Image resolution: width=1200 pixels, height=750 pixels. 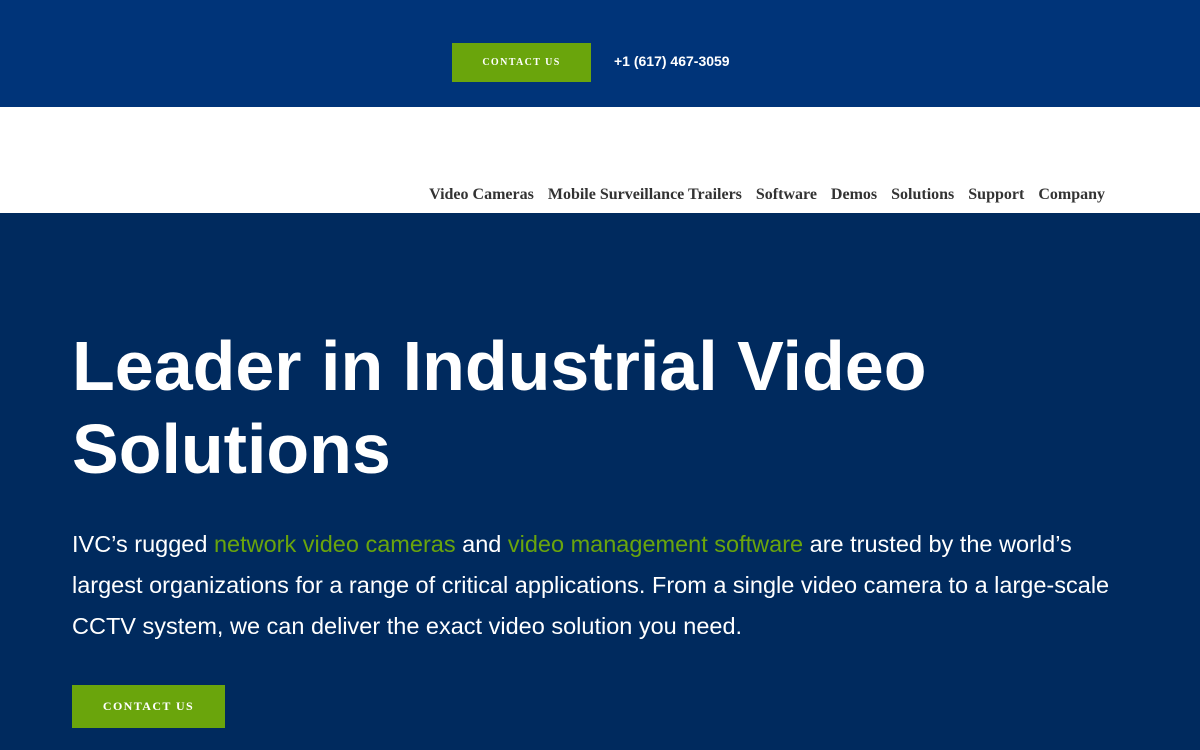 I want to click on nav-item-software: Software, so click(x=786, y=195).